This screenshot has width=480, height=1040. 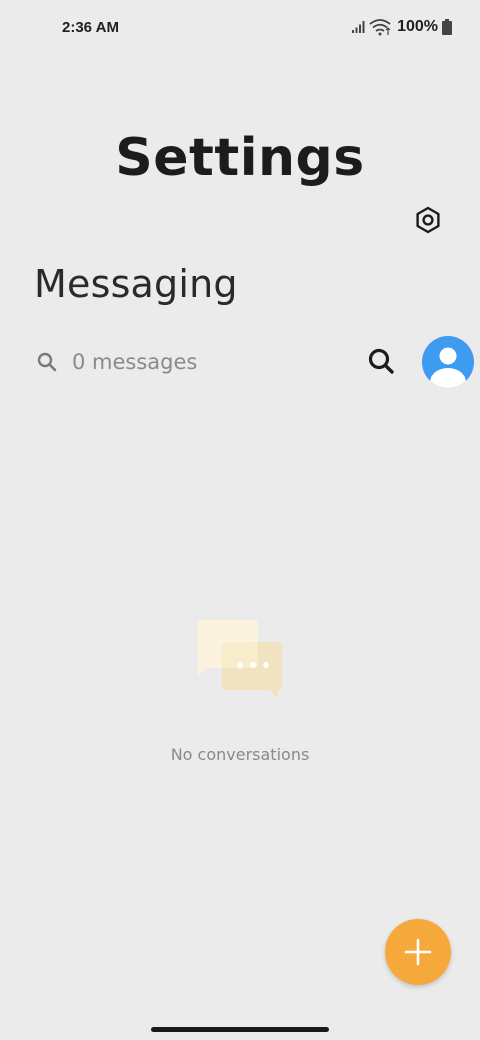 I want to click on plus-icon, so click(x=418, y=952).